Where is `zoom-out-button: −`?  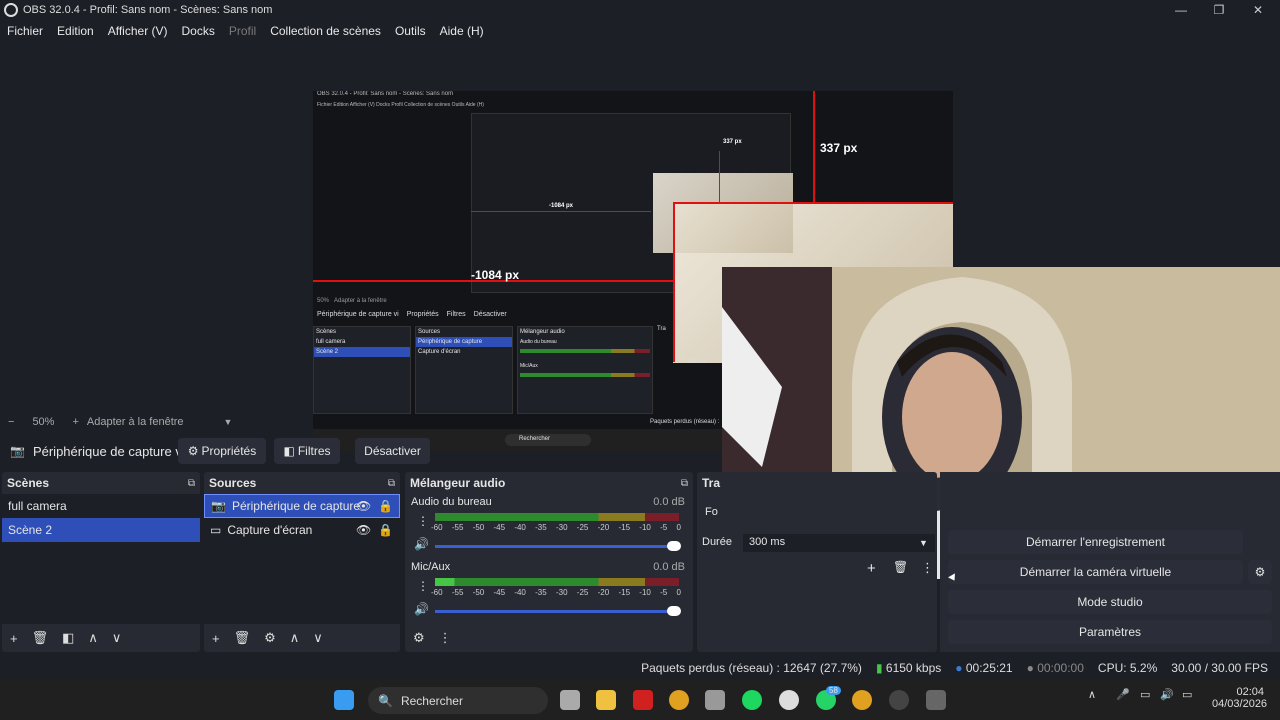 zoom-out-button: − is located at coordinates (11, 422).